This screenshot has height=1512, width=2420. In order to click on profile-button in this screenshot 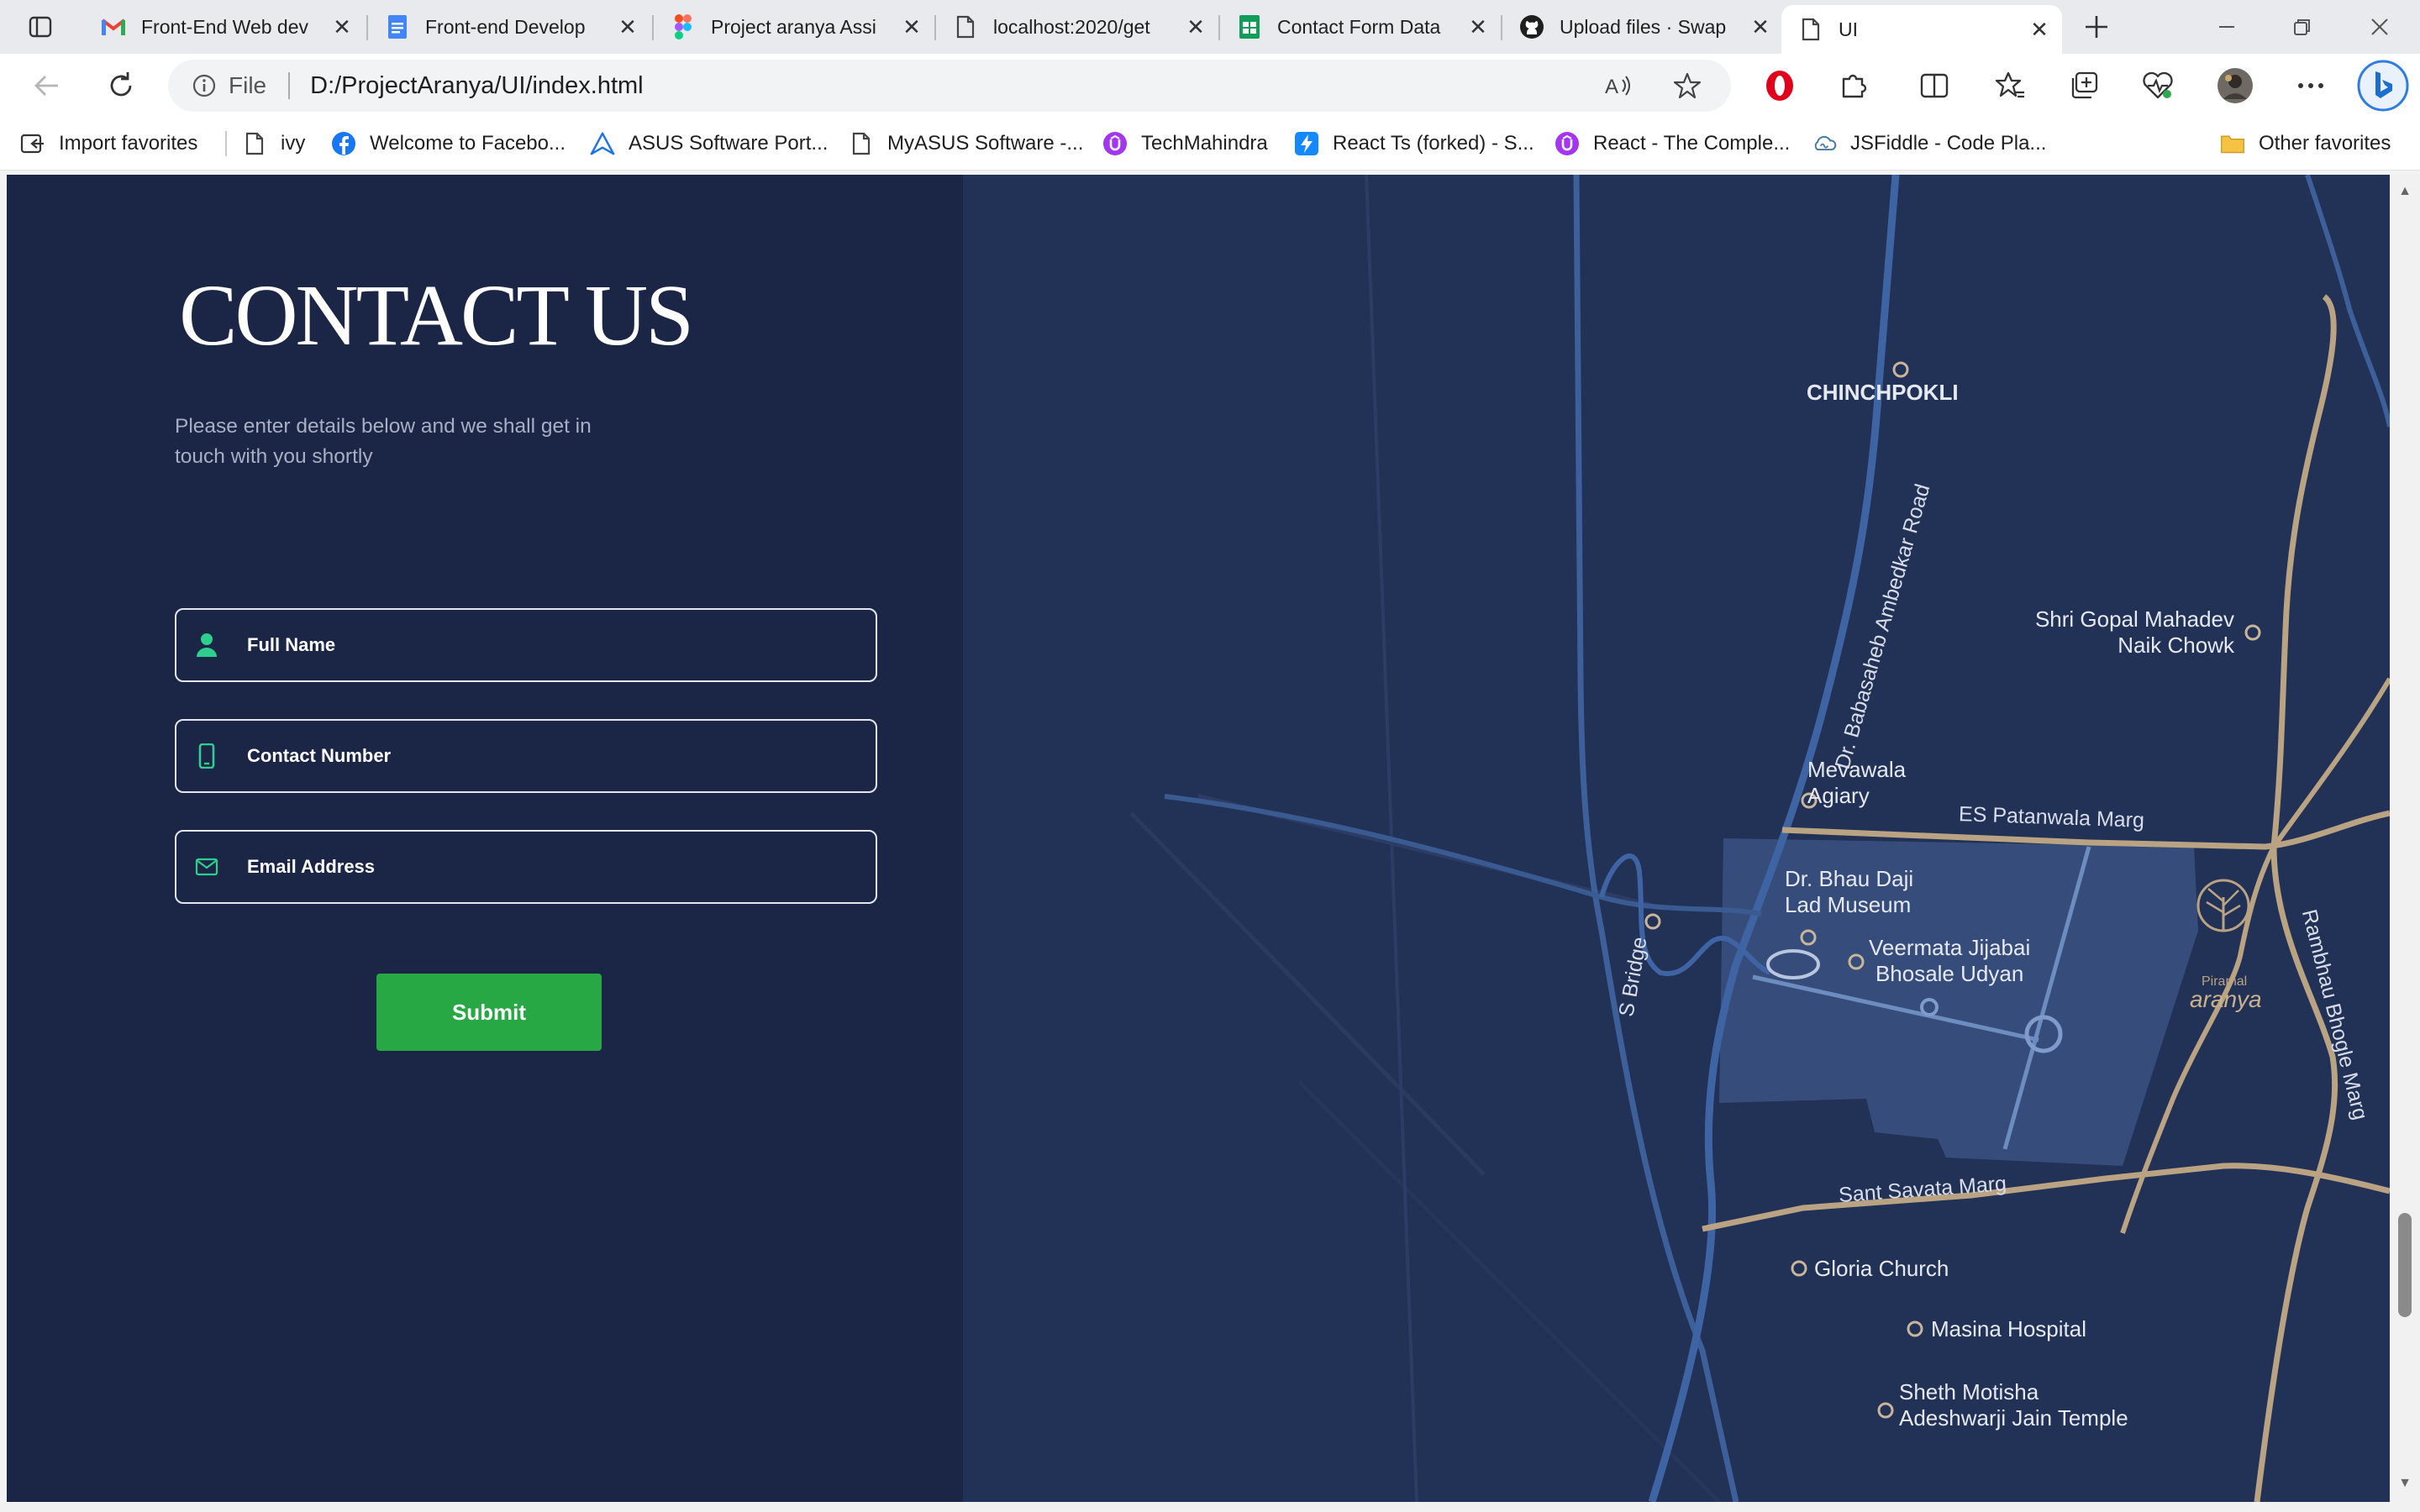, I will do `click(2235, 86)`.